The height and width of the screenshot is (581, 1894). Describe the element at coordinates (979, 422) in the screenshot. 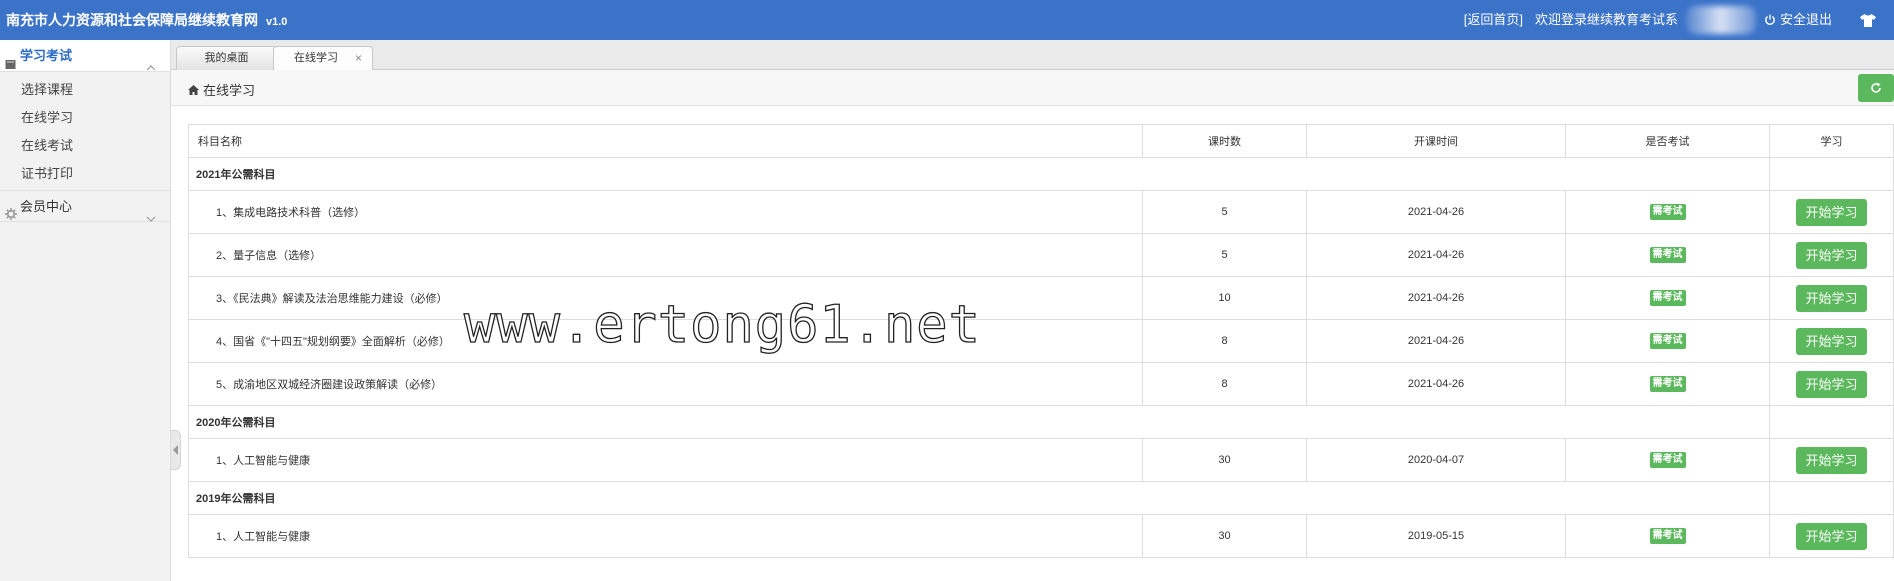

I see `group-title: 2020年公需科目` at that location.